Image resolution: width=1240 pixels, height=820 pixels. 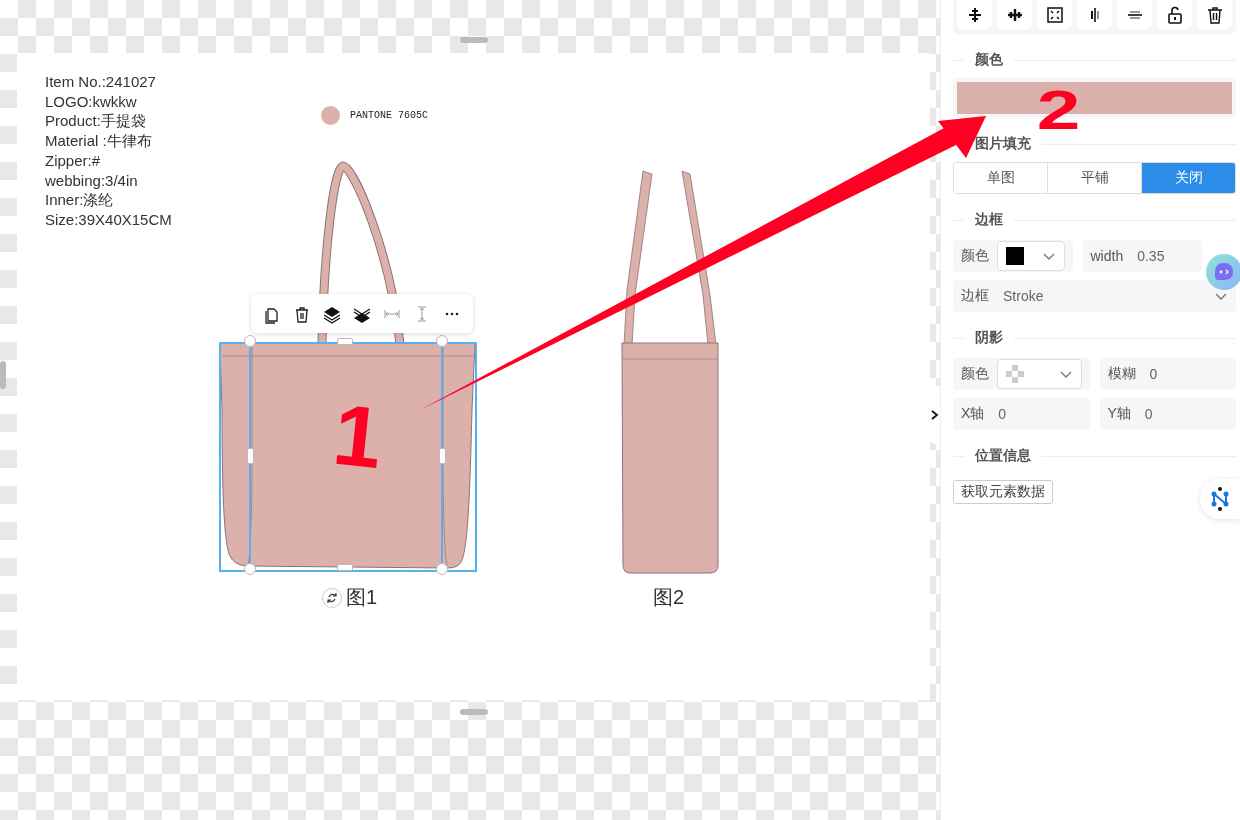 What do you see at coordinates (989, 60) in the screenshot?
I see `section-title: 颜色` at bounding box center [989, 60].